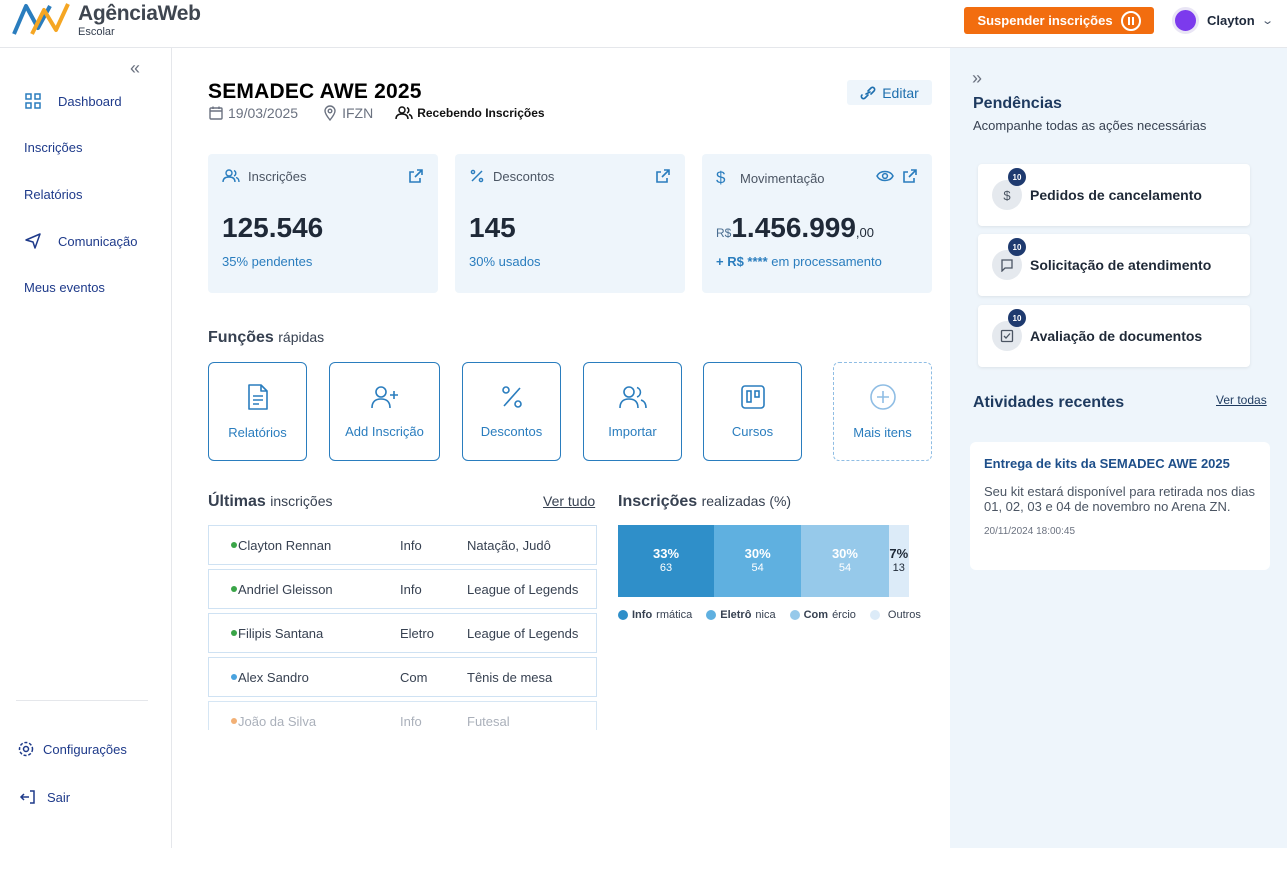  I want to click on legend-item: Eletrô nica, so click(741, 615).